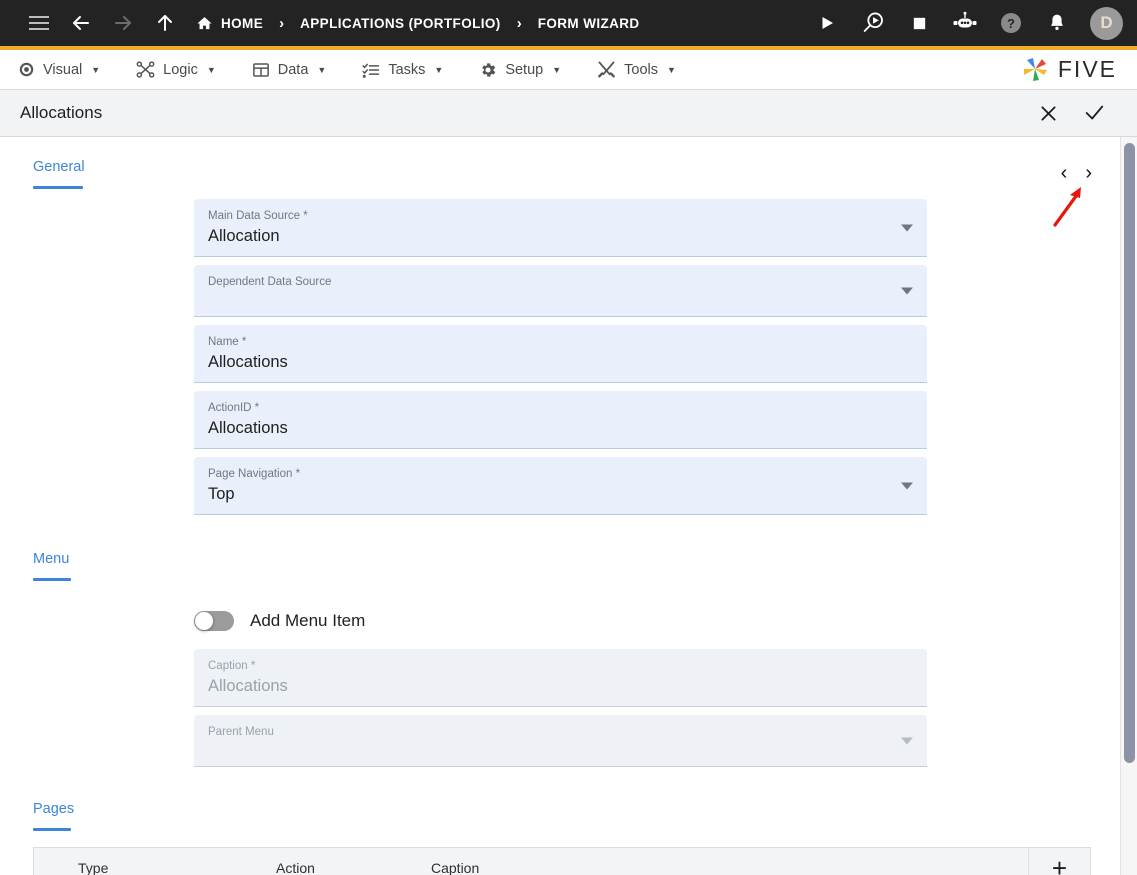  I want to click on section-tab-menu: Menu, so click(52, 555).